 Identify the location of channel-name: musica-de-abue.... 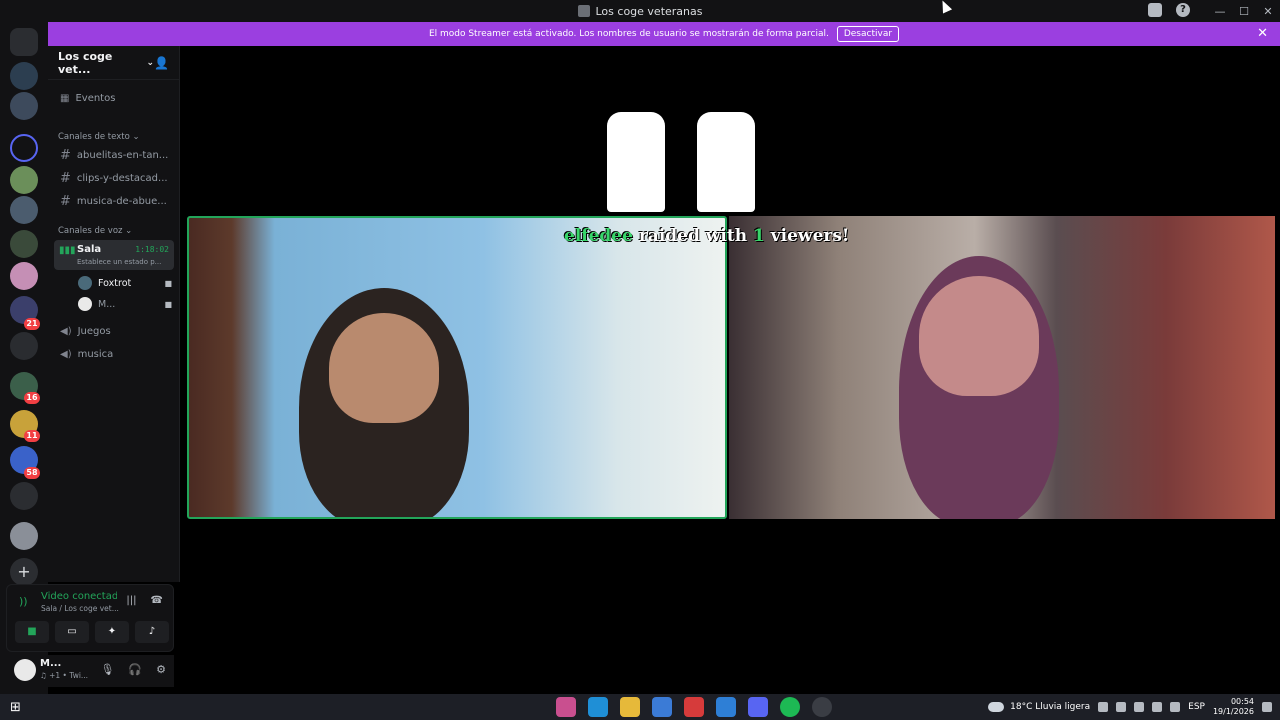
(121, 201).